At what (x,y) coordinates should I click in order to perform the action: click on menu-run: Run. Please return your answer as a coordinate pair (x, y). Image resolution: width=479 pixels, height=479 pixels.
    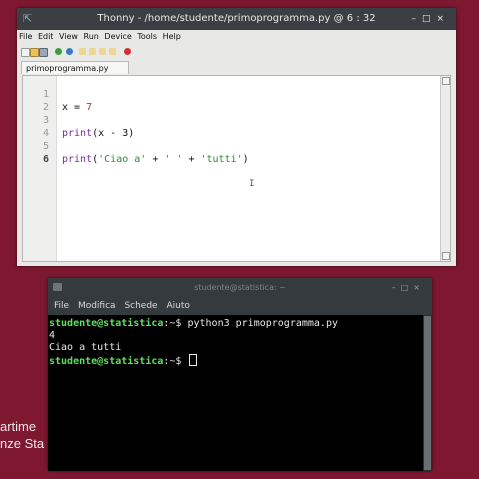
    Looking at the image, I should click on (91, 36).